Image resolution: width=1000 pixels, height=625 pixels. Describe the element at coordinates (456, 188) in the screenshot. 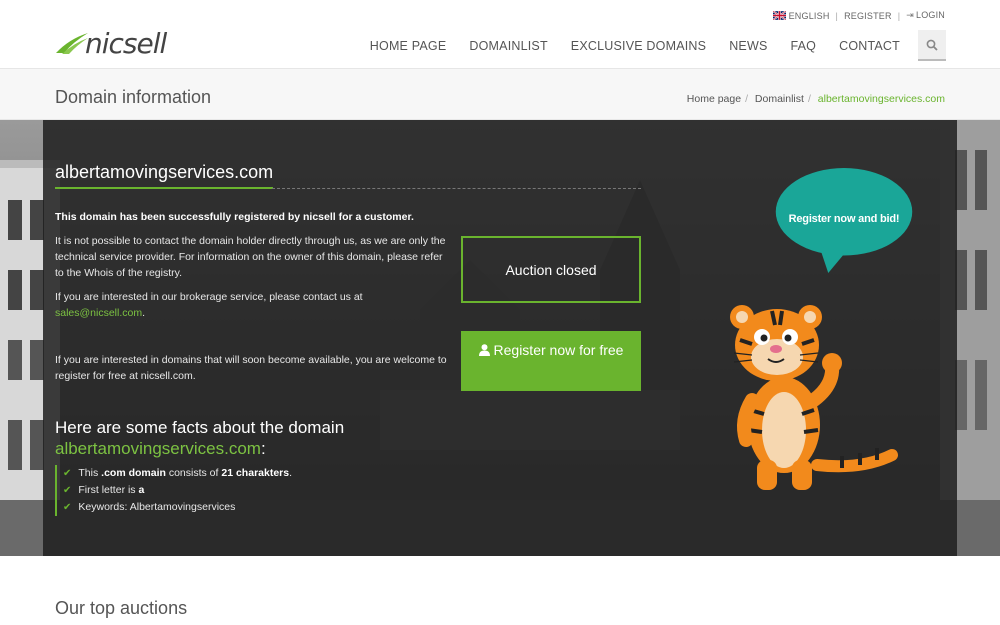

I see `heading-divider` at that location.